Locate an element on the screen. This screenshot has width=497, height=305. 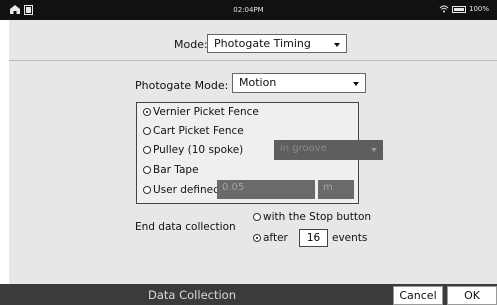
mode-select: Photogate Timing is located at coordinates (277, 43).